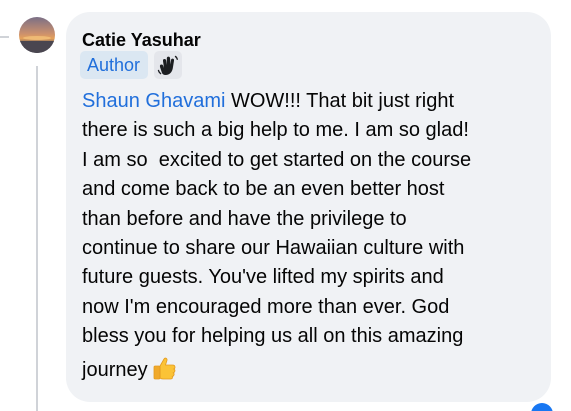 The height and width of the screenshot is (411, 571). I want to click on mention-link: Shaun Ghavami, so click(153, 101).